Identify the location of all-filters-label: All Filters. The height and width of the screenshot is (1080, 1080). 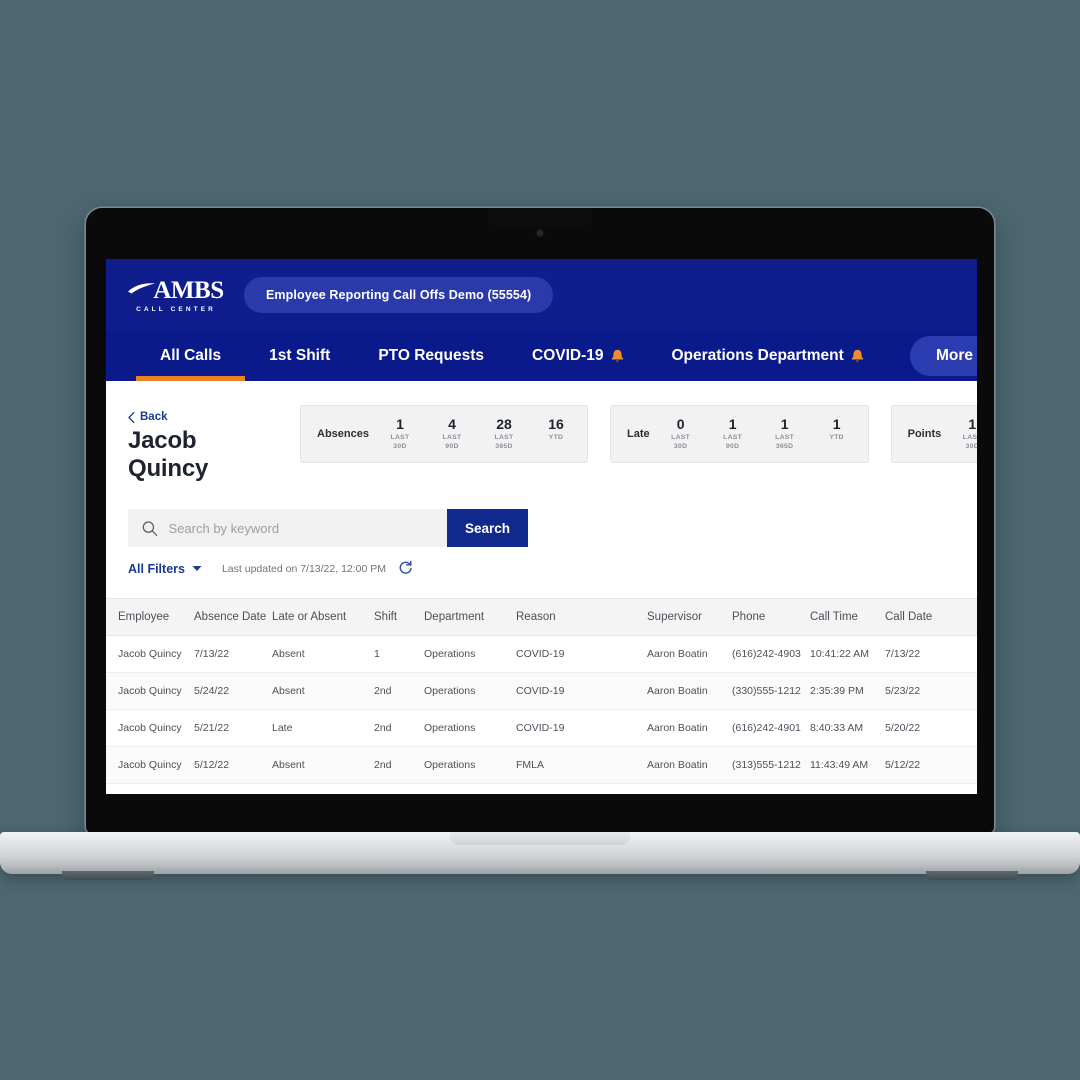
(156, 568).